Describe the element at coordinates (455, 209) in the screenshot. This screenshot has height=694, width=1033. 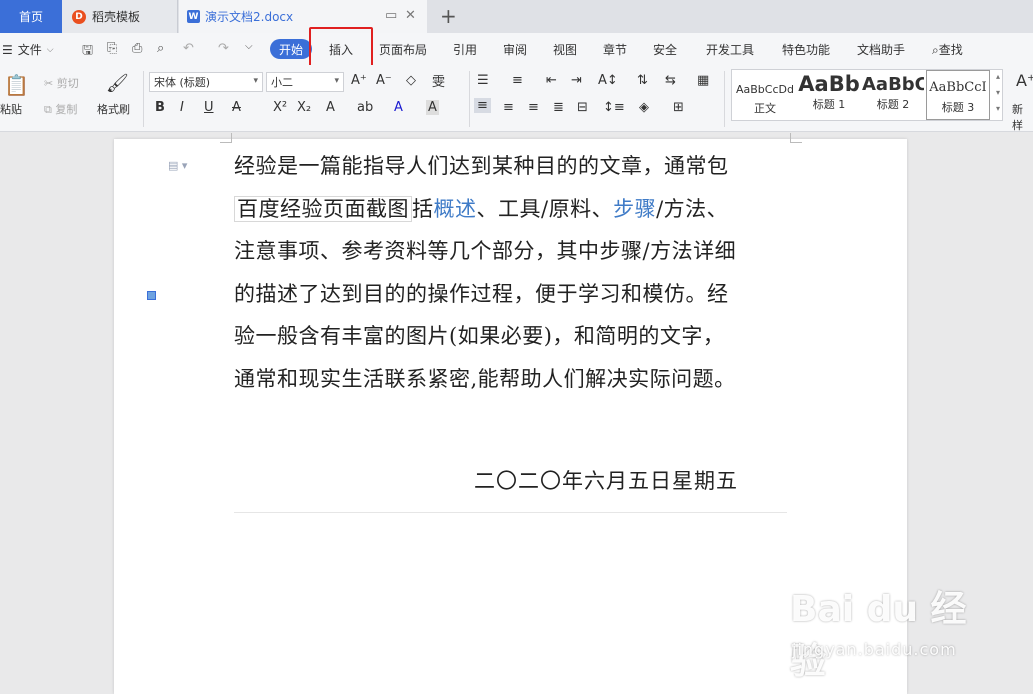
I see `link-overview: 概述` at that location.